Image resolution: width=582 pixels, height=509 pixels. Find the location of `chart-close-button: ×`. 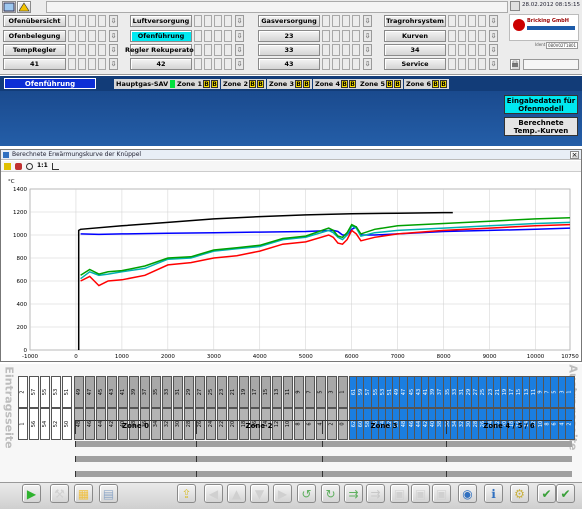

chart-close-button: × is located at coordinates (574, 155).